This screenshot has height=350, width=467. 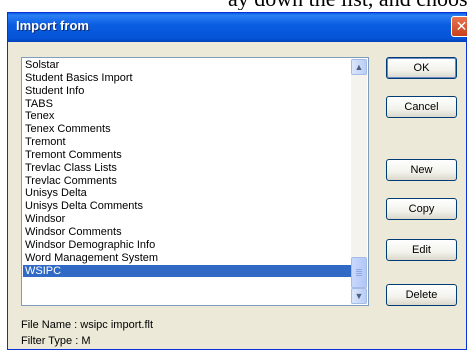 What do you see at coordinates (187, 271) in the screenshot?
I see `list-item: WSIPC` at bounding box center [187, 271].